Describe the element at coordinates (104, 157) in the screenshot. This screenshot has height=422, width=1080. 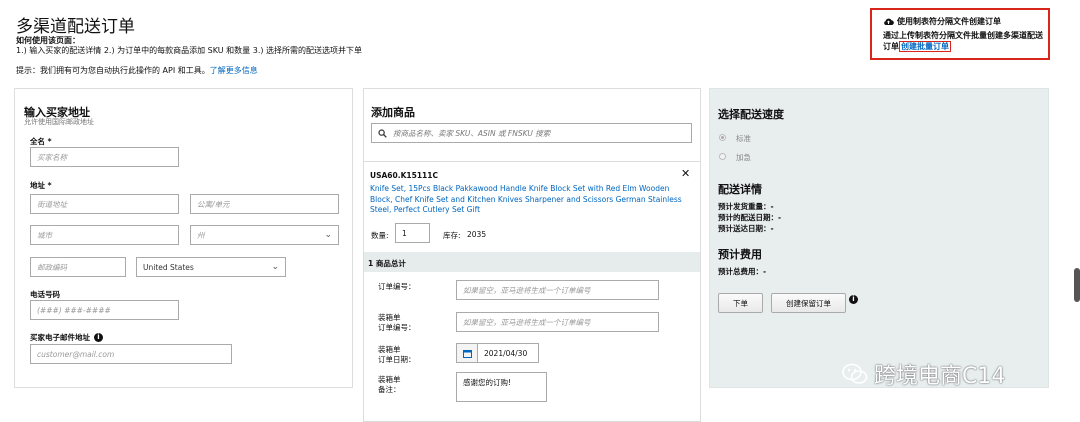
I see `fullname-input: 买家名称` at that location.